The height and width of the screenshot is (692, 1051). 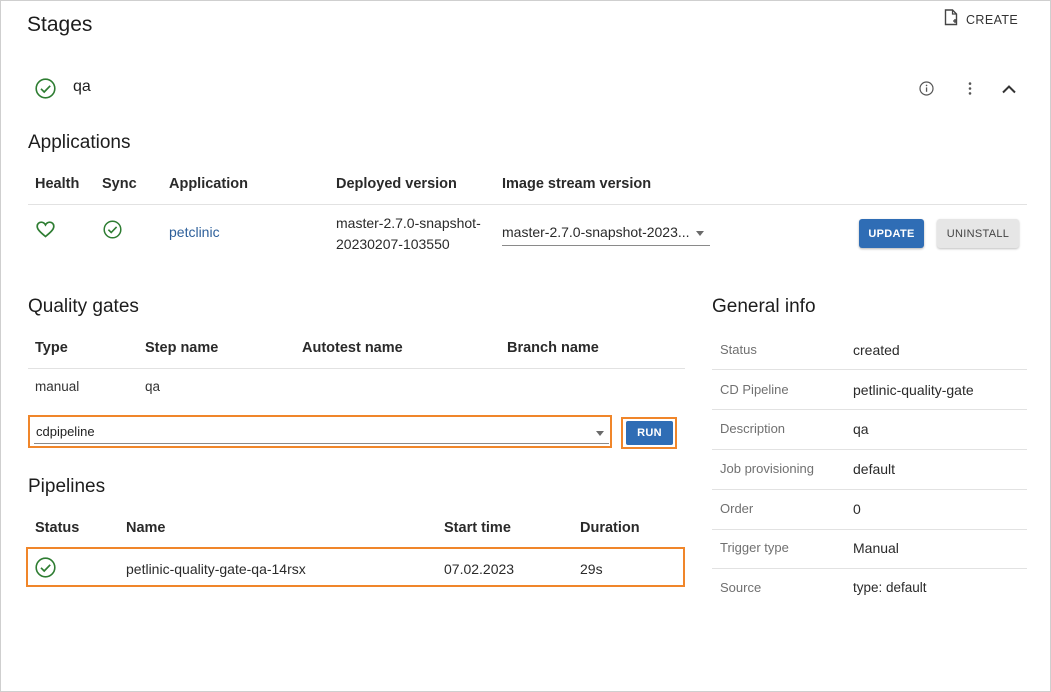 I want to click on pipeline-status-icon, so click(x=45, y=570).